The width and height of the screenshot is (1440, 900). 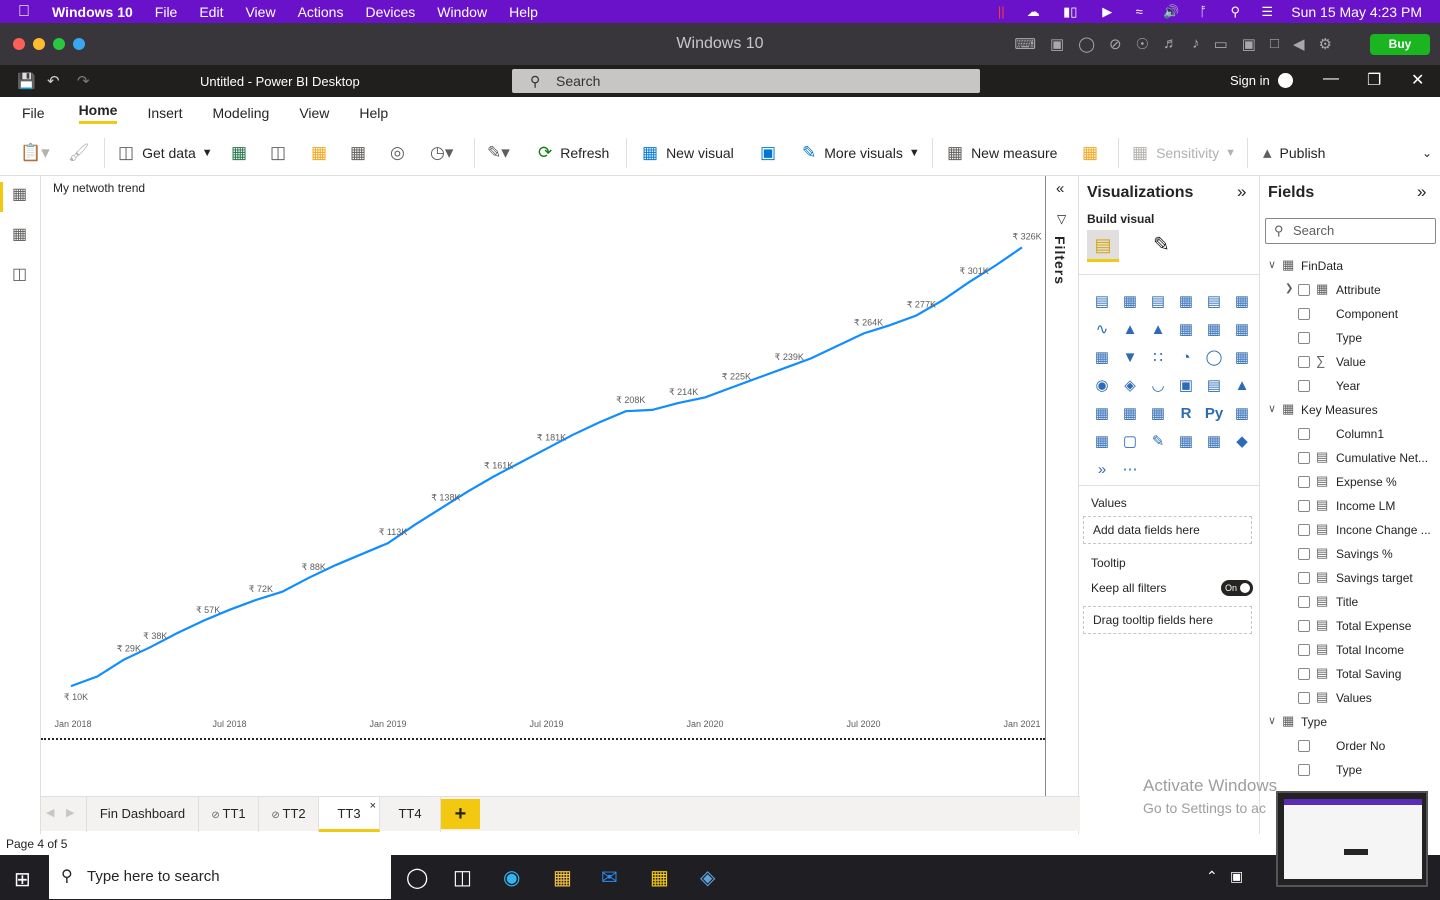 What do you see at coordinates (1103, 246) in the screenshot?
I see `build-visual-tab: ▤` at bounding box center [1103, 246].